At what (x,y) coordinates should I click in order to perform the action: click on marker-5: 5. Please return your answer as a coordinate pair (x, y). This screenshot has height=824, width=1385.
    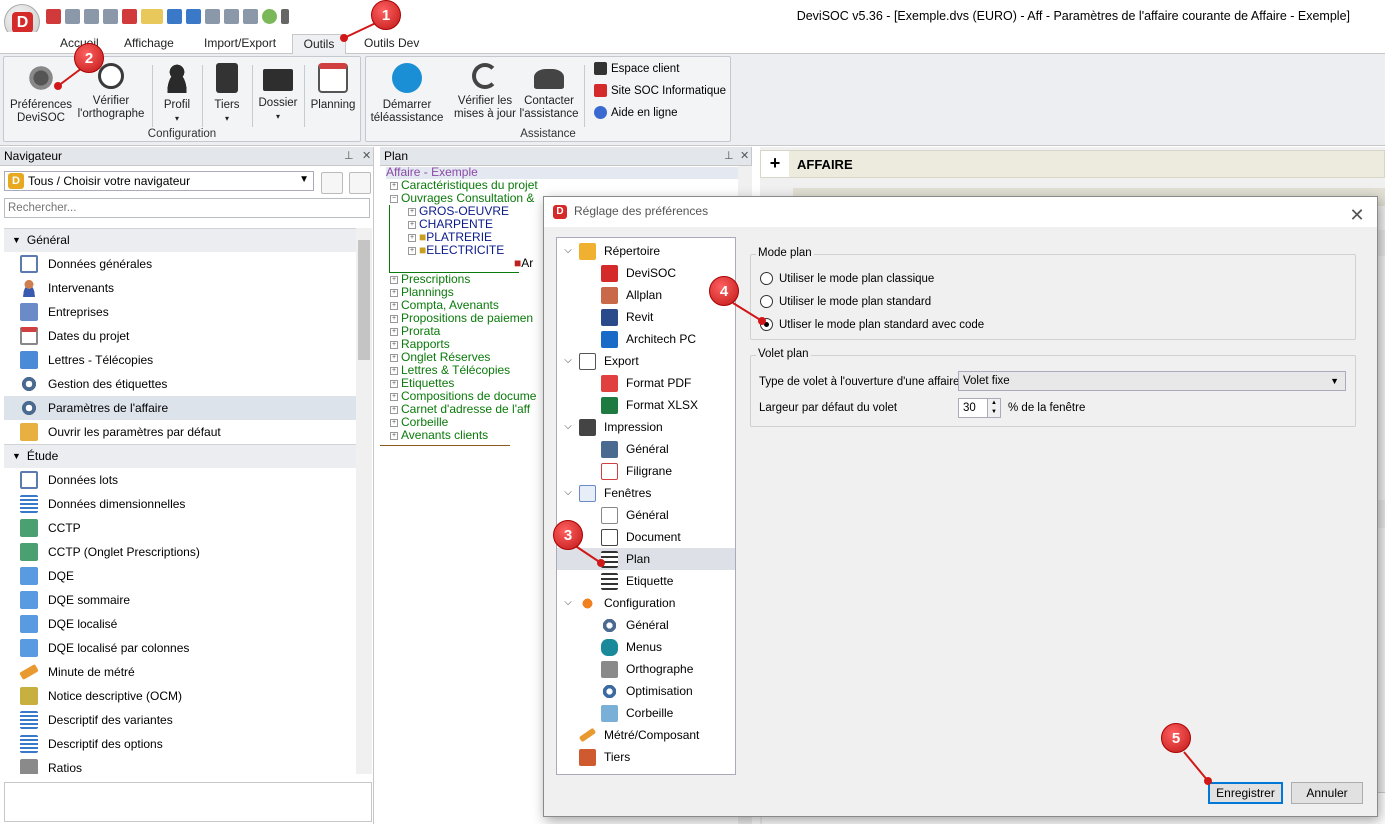
    Looking at the image, I should click on (1176, 738).